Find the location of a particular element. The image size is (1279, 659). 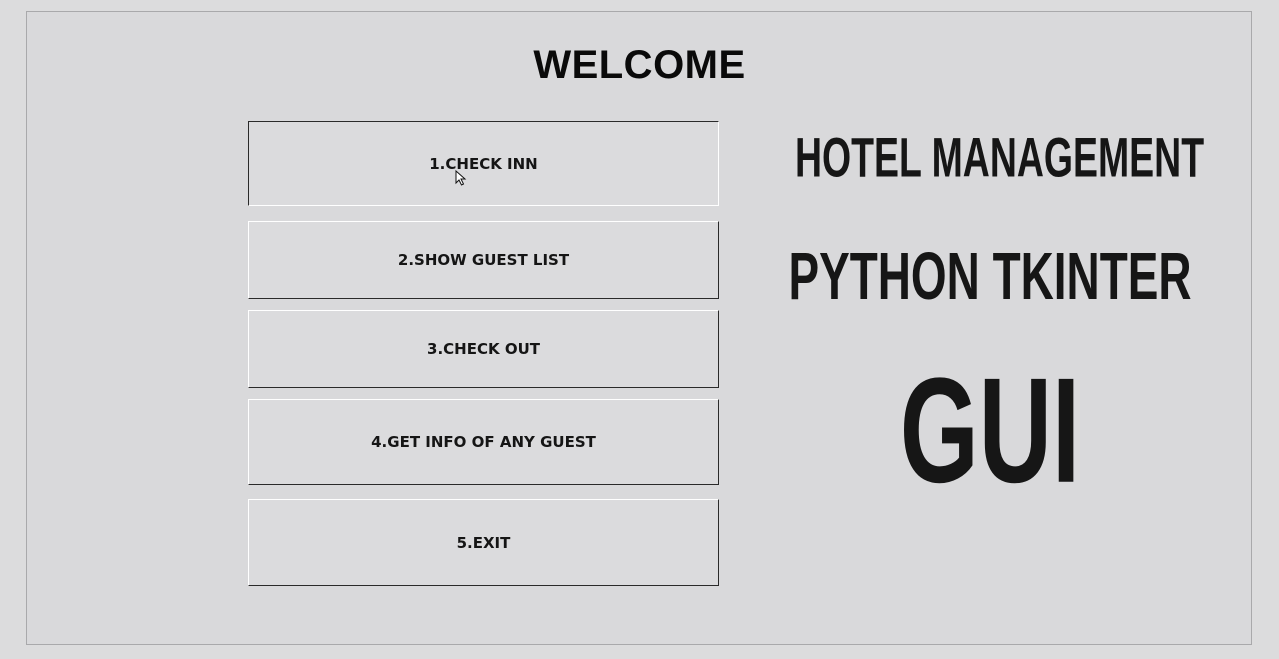

exit-label: 5.EXIT is located at coordinates (483, 542).